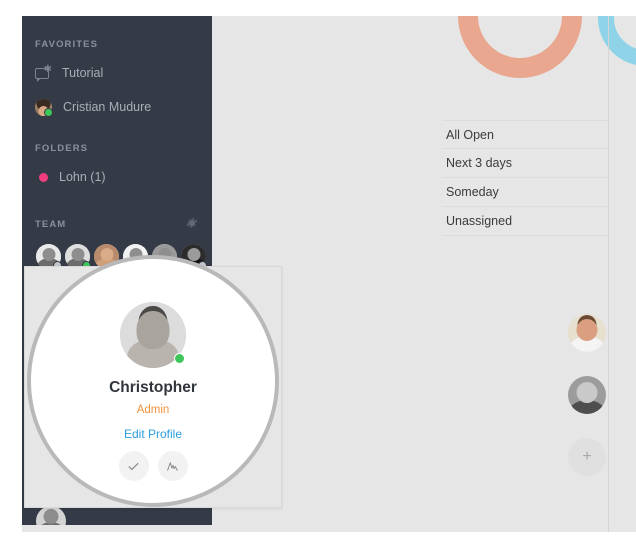 This screenshot has width=636, height=550. I want to click on filter-label: Next 3 days, so click(479, 163).